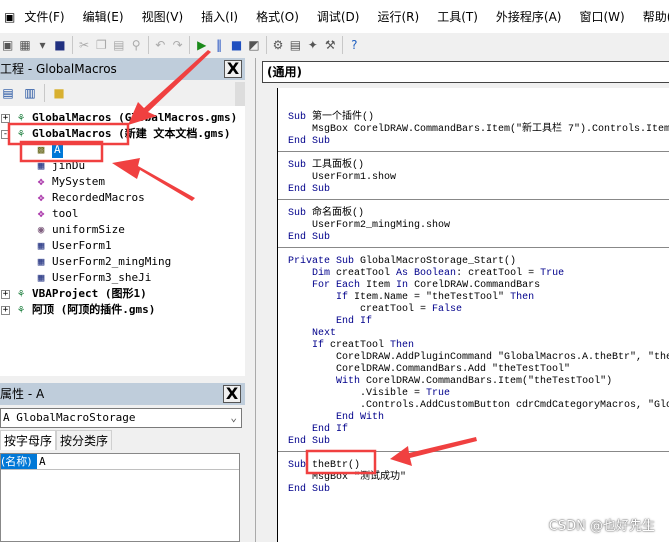 Image resolution: width=669 pixels, height=542 pixels. Describe the element at coordinates (233, 69) in the screenshot. I see `project-close-button: X` at that location.